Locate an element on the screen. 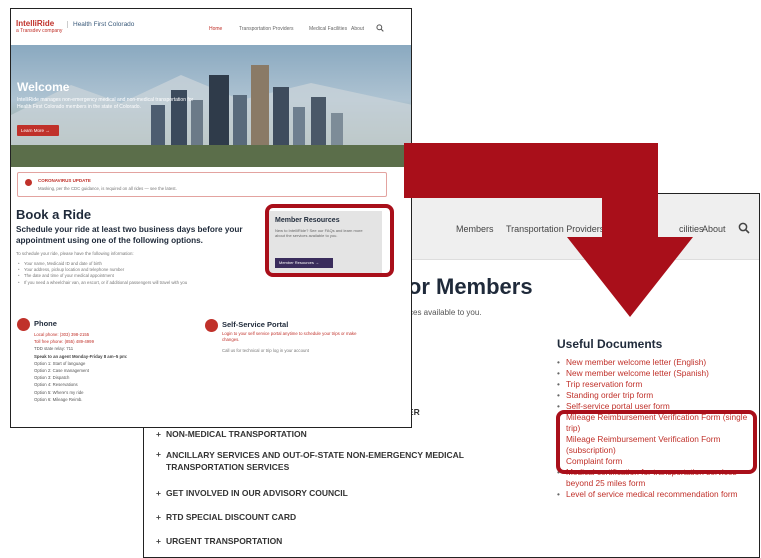 The image size is (761, 558). nav-medical-facilities: cilities is located at coordinates (691, 229).